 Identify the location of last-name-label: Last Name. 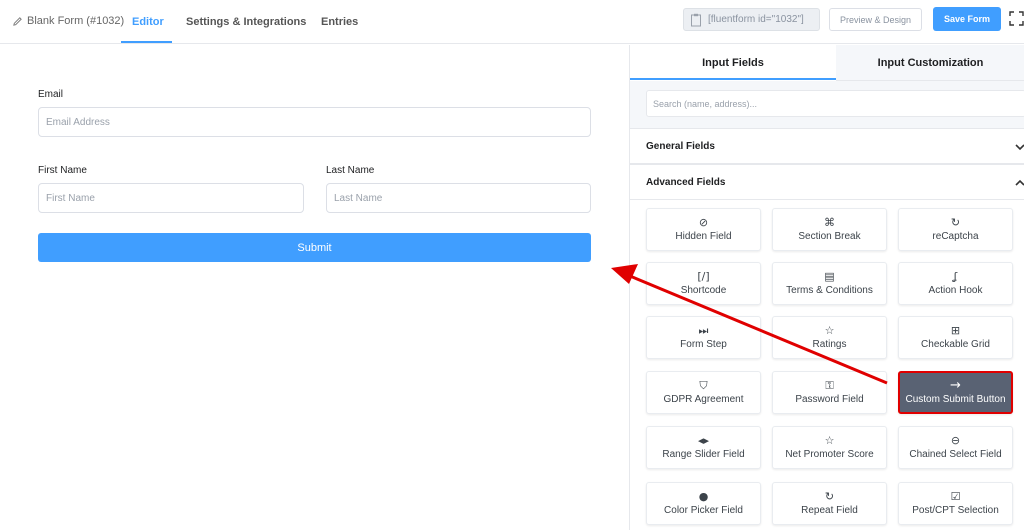
(350, 170).